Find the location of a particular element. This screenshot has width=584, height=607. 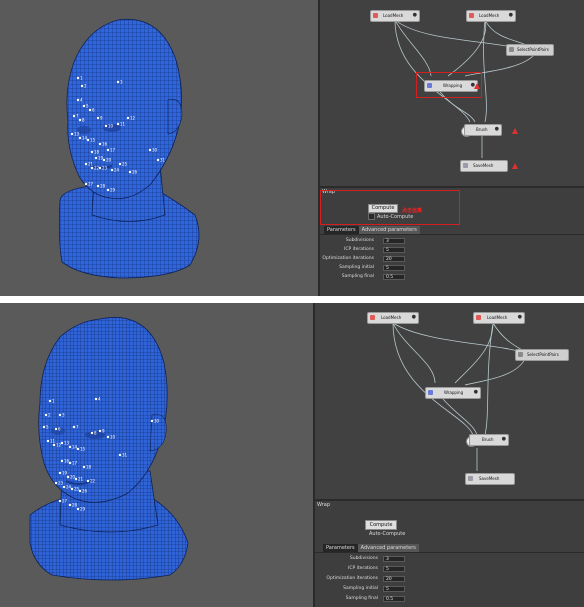

auto-compute-row: Auto-Compute is located at coordinates (387, 534).